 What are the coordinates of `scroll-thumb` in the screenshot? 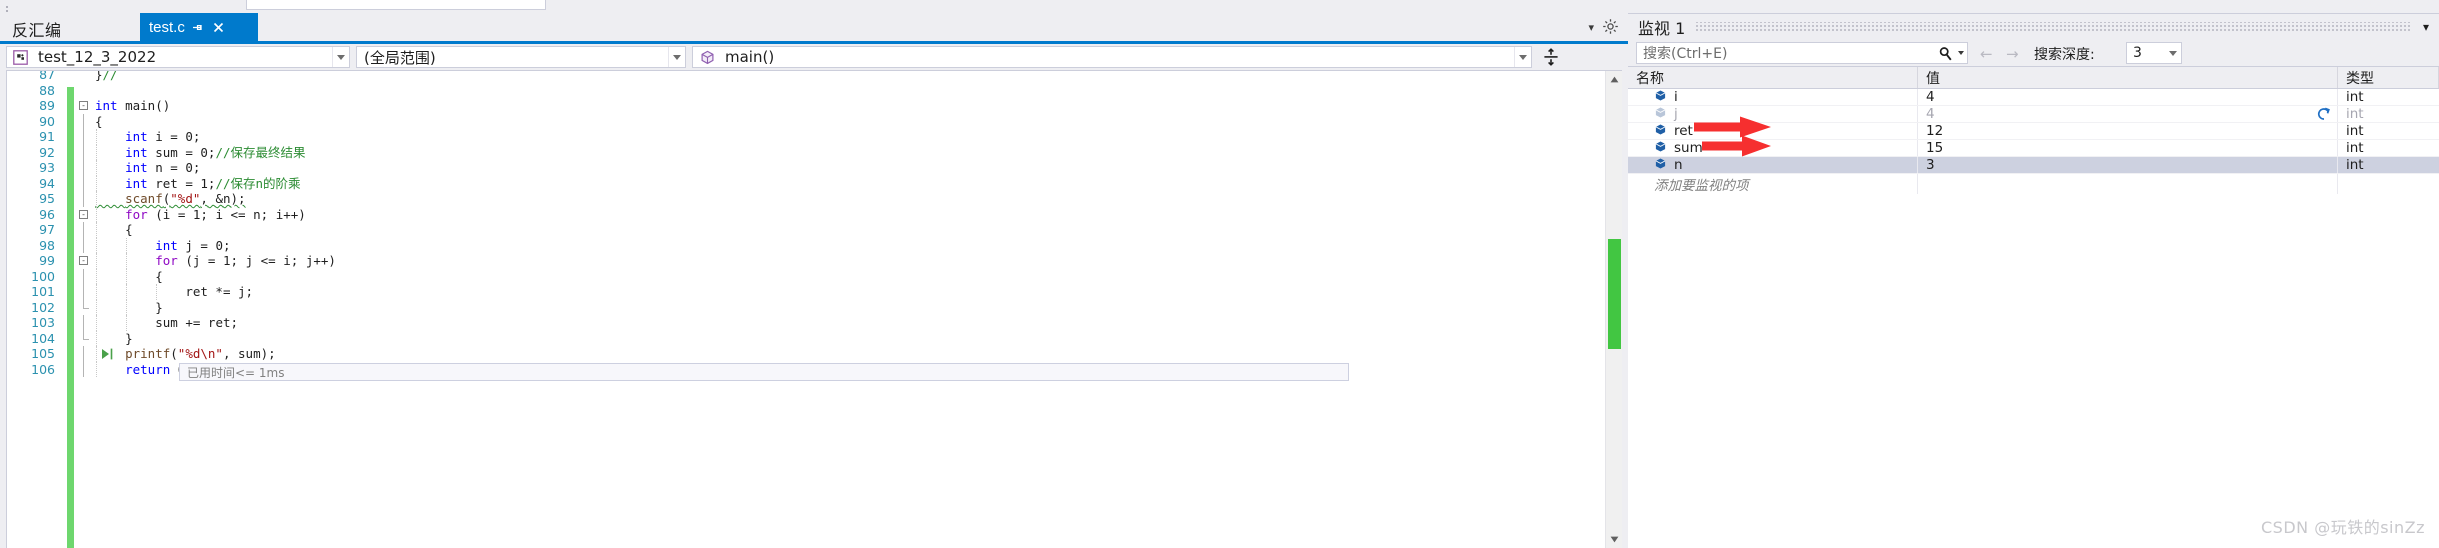 It's located at (1614, 294).